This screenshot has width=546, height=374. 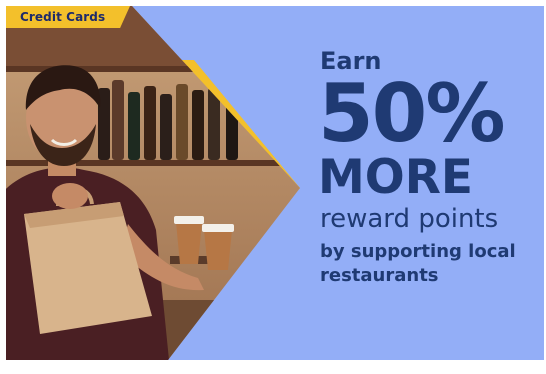 I want to click on more-text: MORE, so click(x=396, y=177).